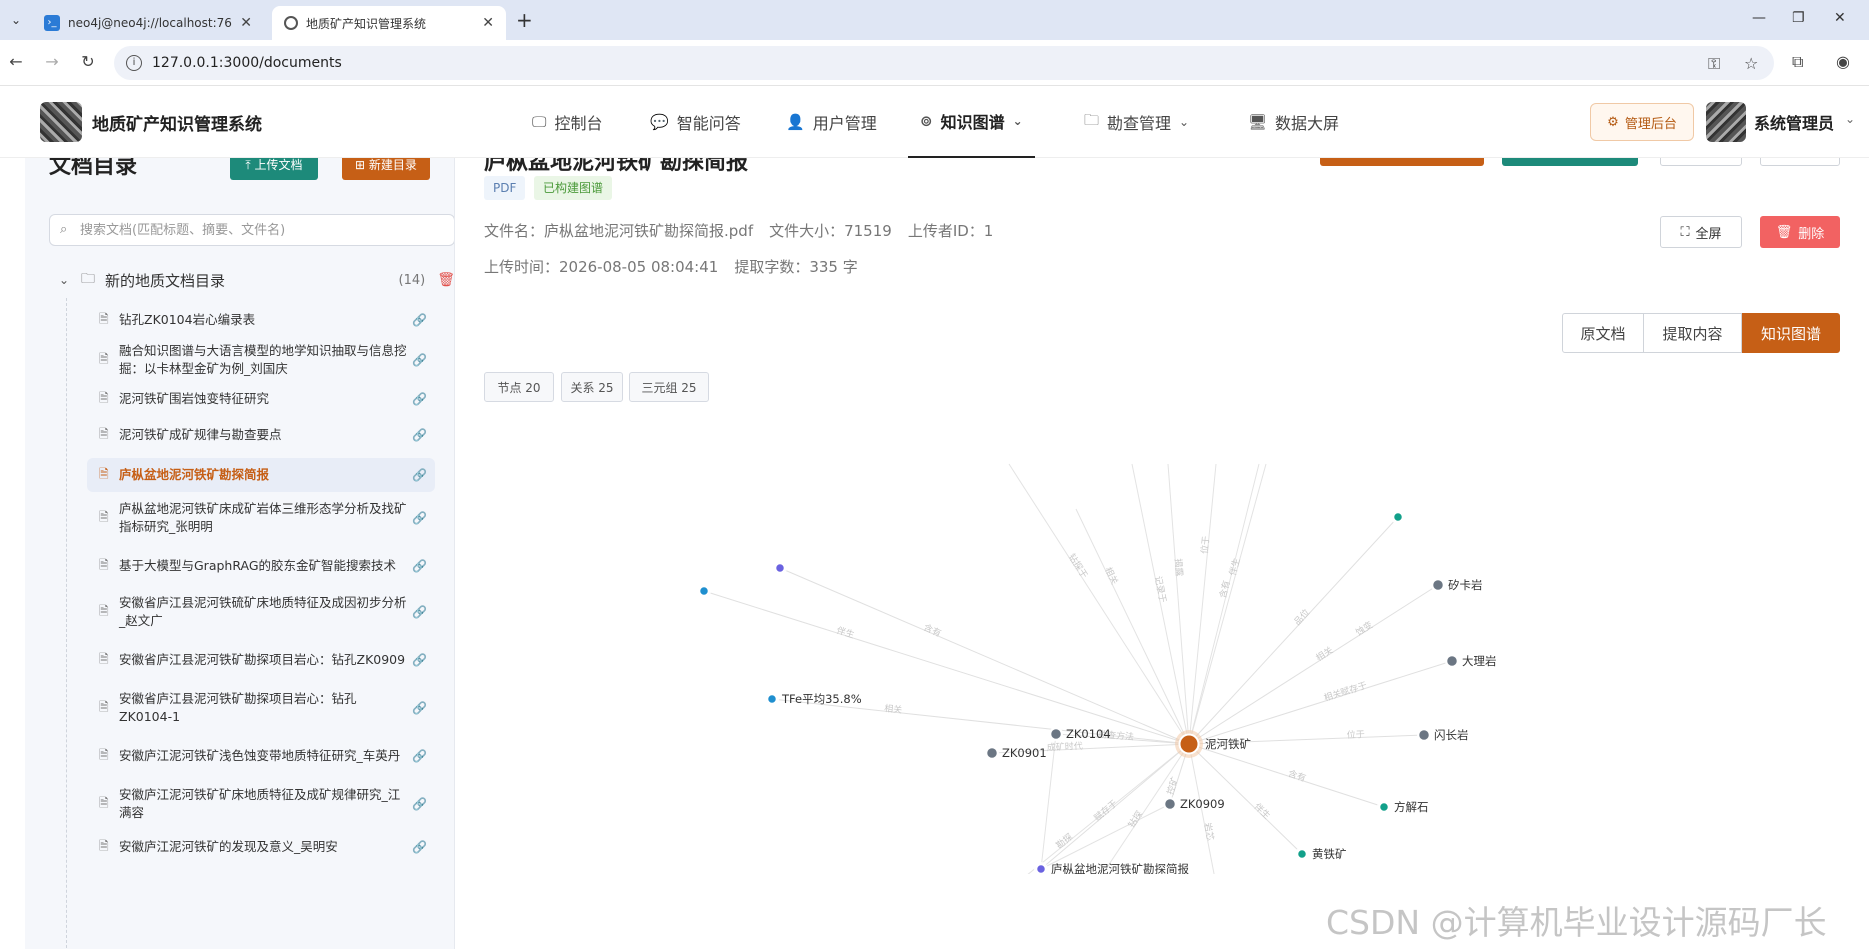  I want to click on new-directory-button: ⊞ 新建目录, so click(386, 169).